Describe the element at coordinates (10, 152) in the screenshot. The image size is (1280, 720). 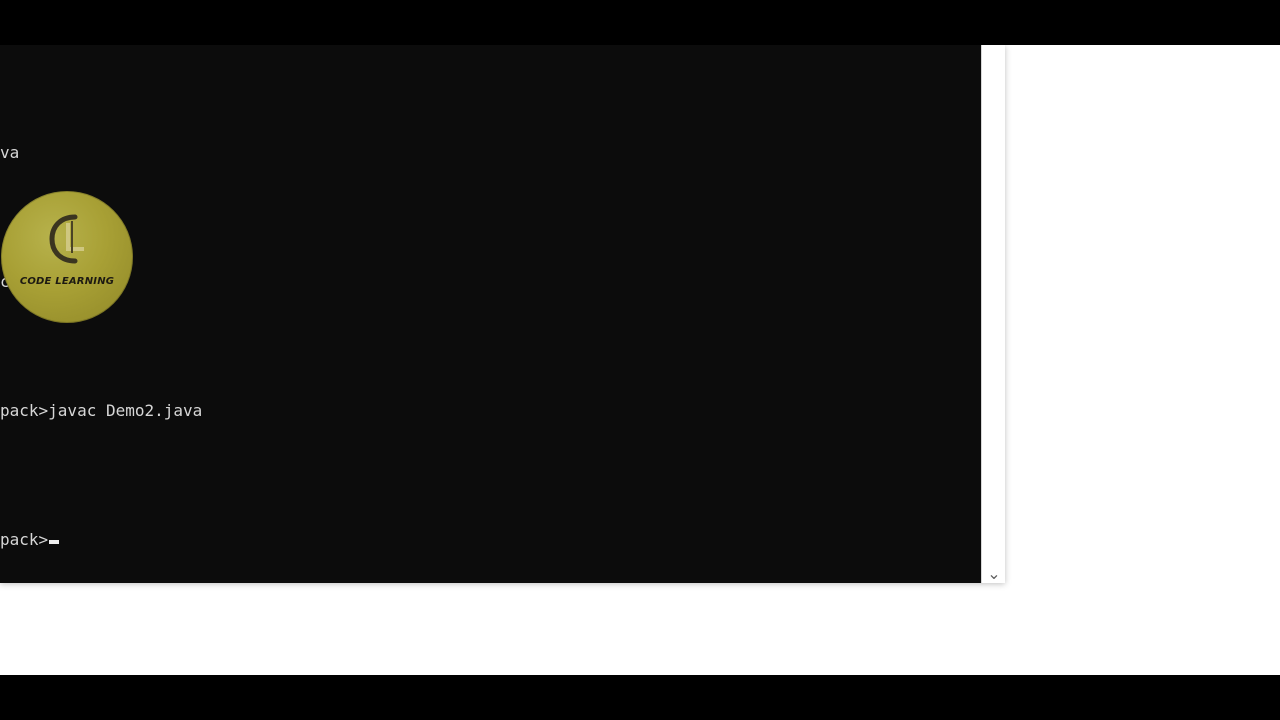
I see `console-line-1: va` at that location.